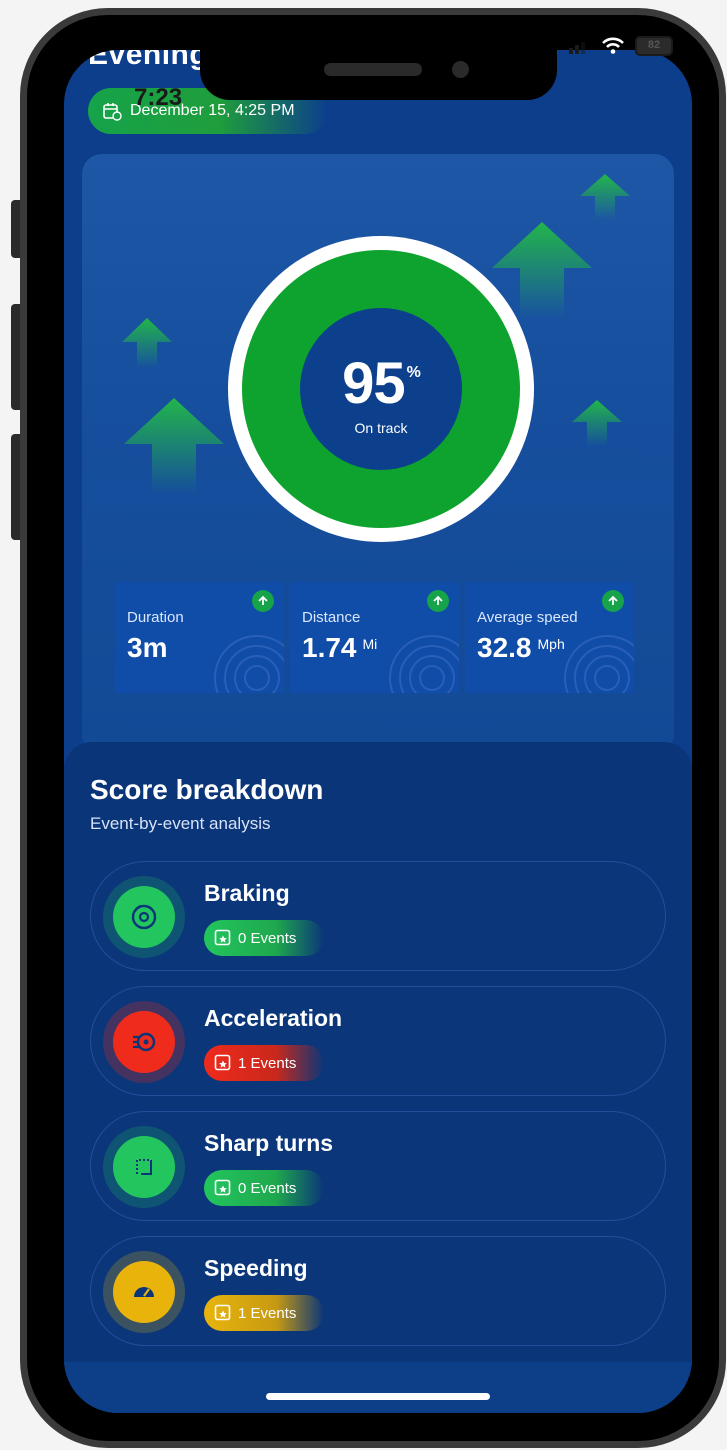 Image resolution: width=727 pixels, height=1450 pixels. What do you see at coordinates (577, 48) in the screenshot?
I see `cellular-signal-icon` at bounding box center [577, 48].